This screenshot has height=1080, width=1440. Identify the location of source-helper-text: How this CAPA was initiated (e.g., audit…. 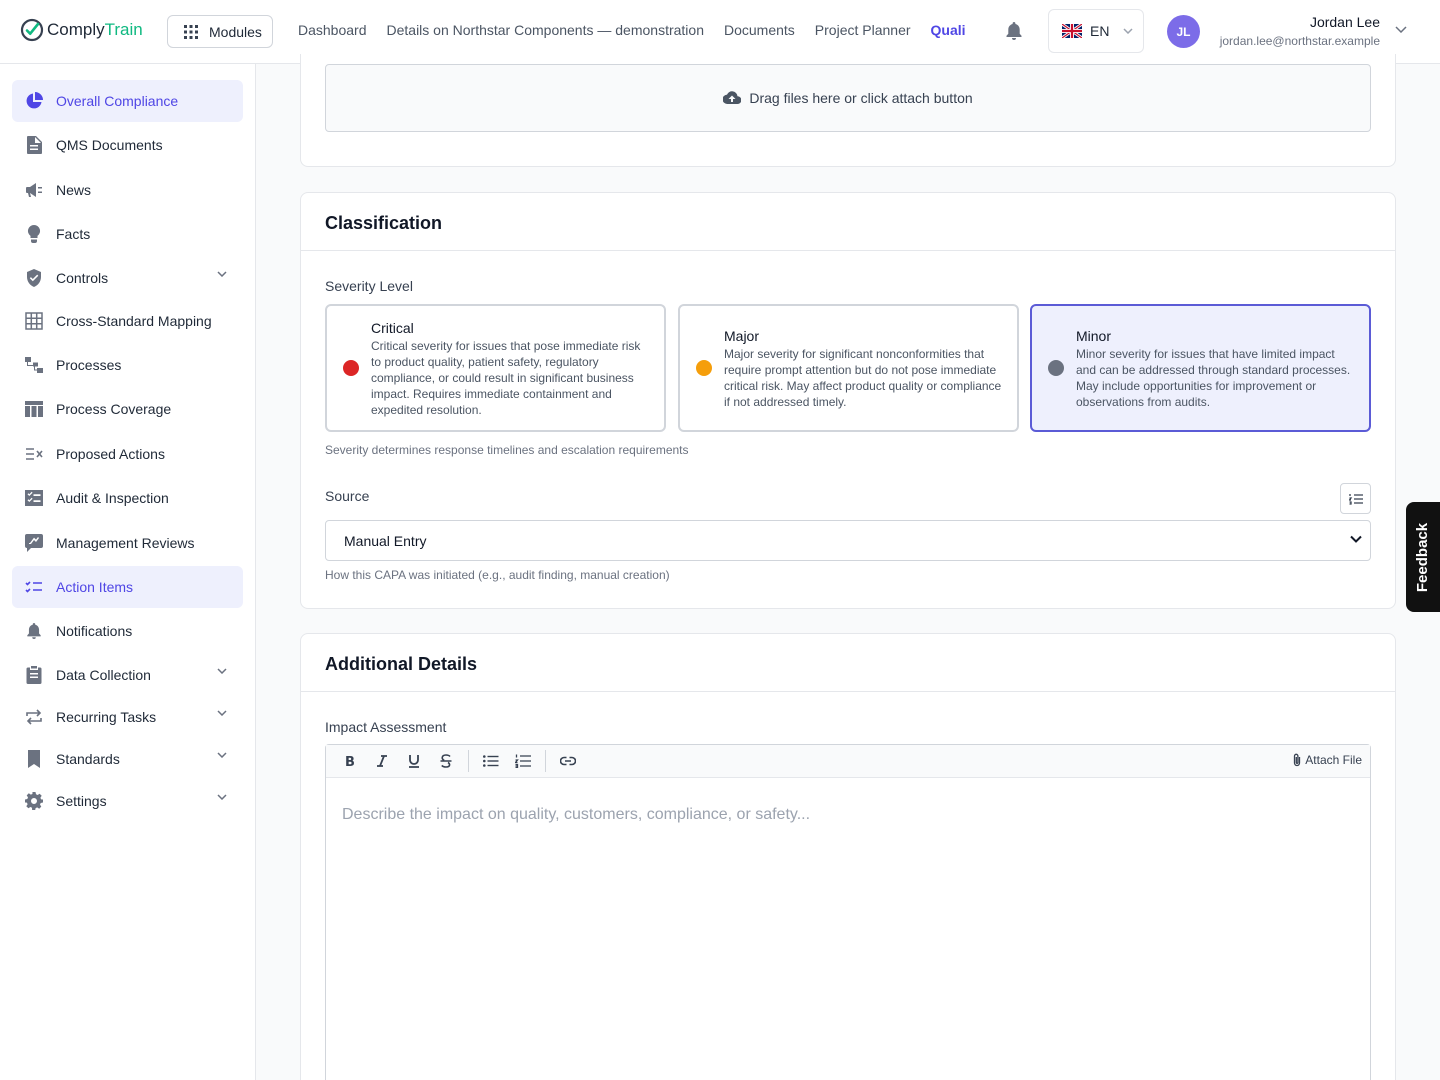
(497, 575).